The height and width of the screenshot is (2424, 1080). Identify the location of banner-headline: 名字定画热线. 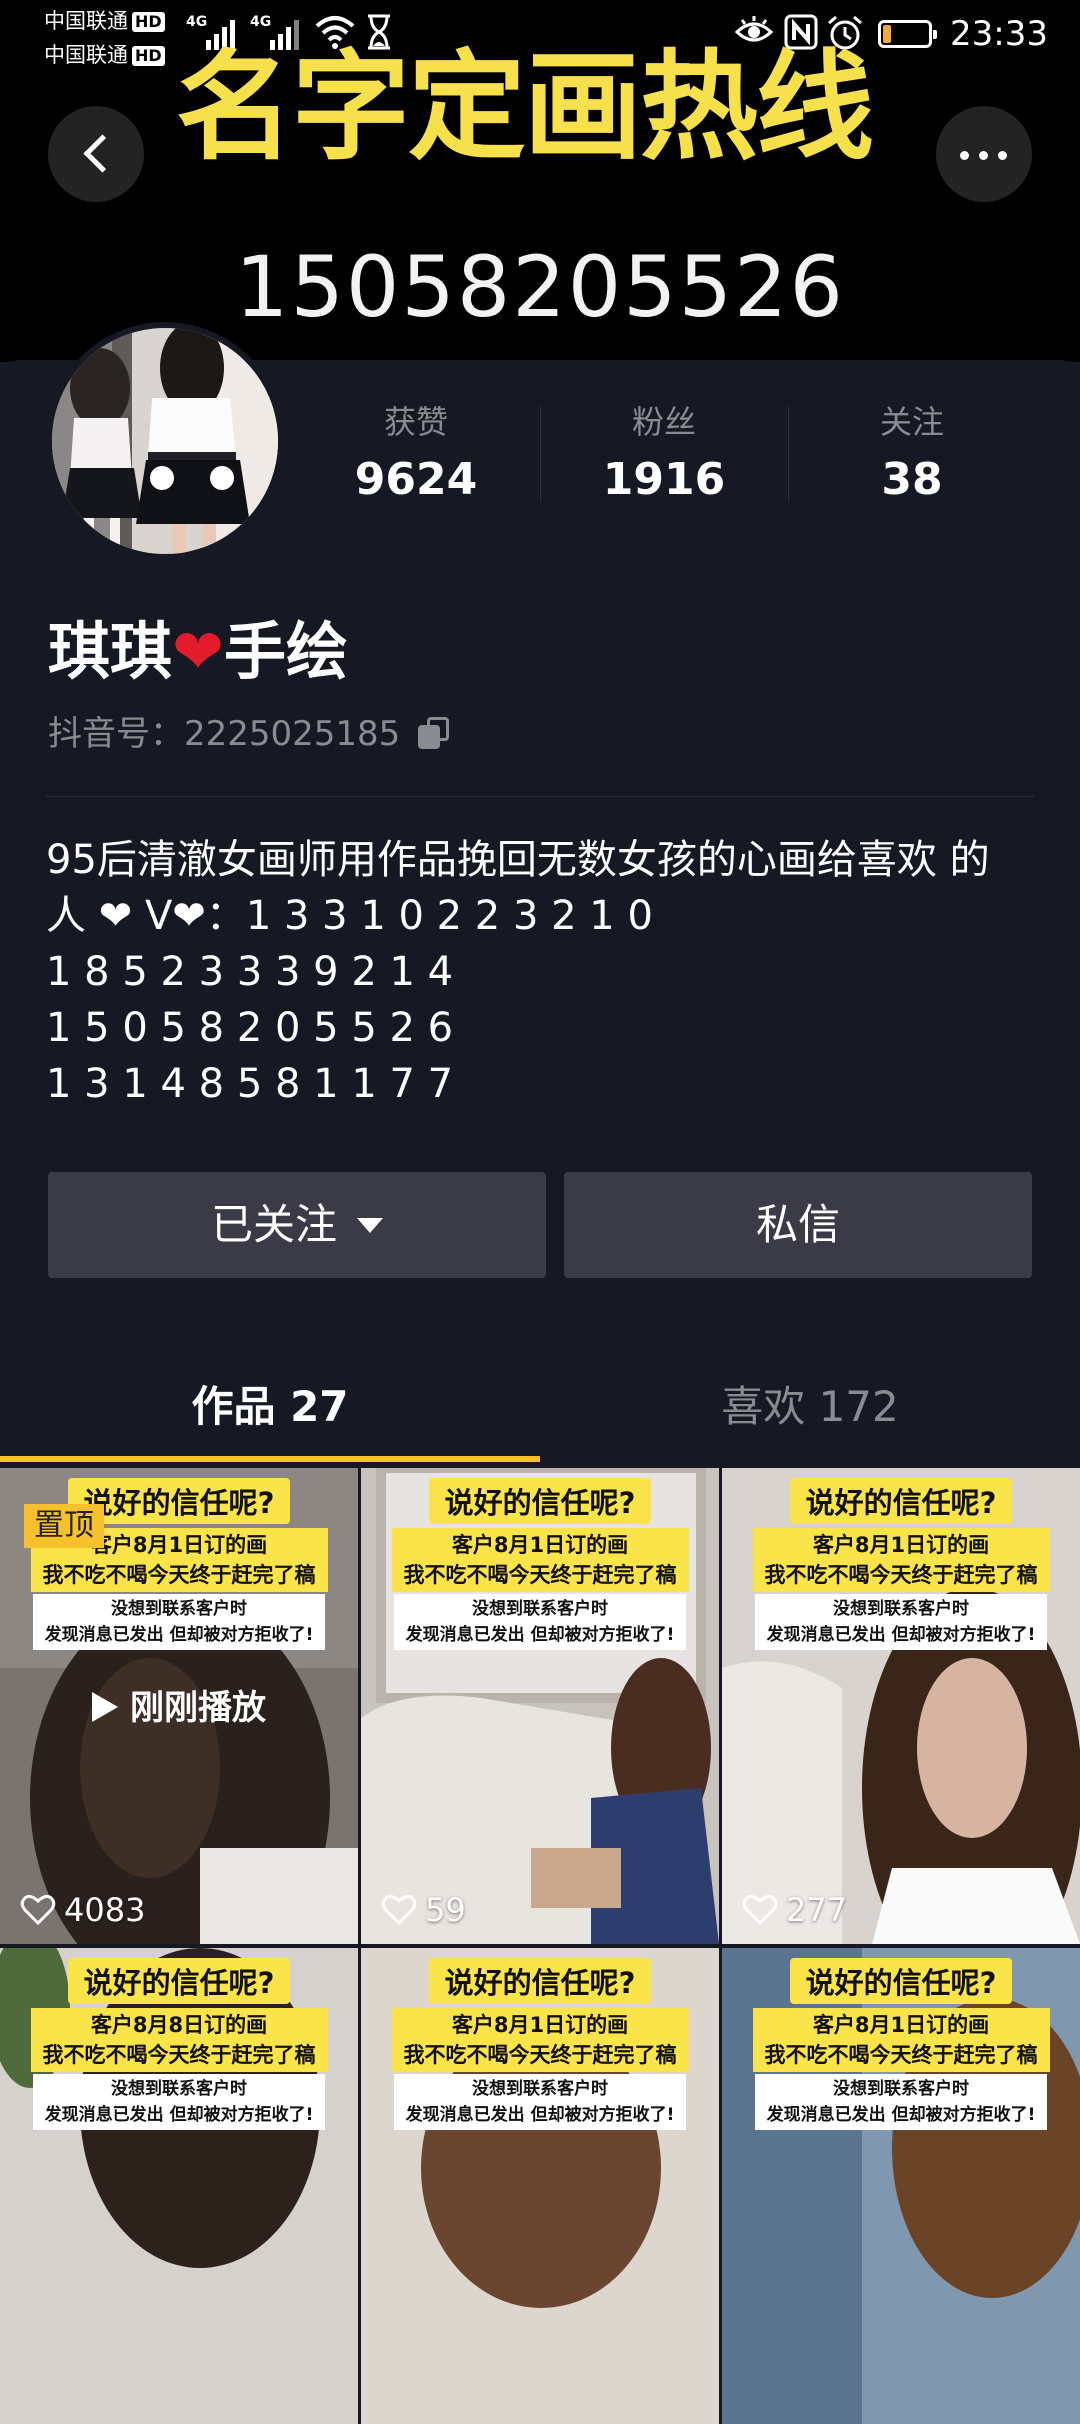
(525, 107).